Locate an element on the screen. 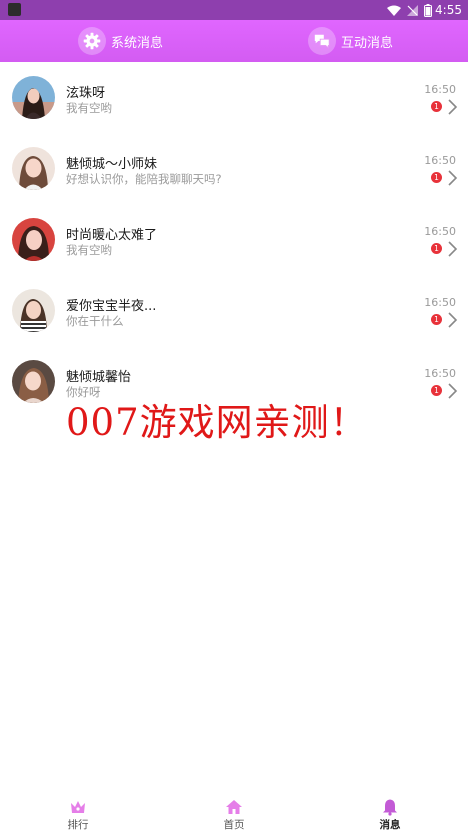 This screenshot has height=832, width=468. bottom-nav: 排行 首页 消息 is located at coordinates (234, 811).